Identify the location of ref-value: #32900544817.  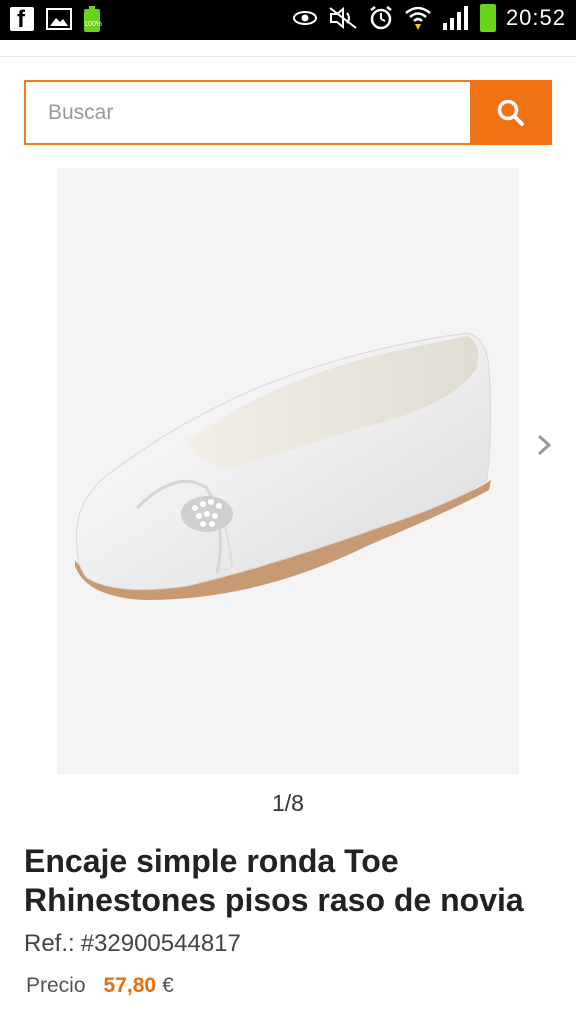
(160, 943).